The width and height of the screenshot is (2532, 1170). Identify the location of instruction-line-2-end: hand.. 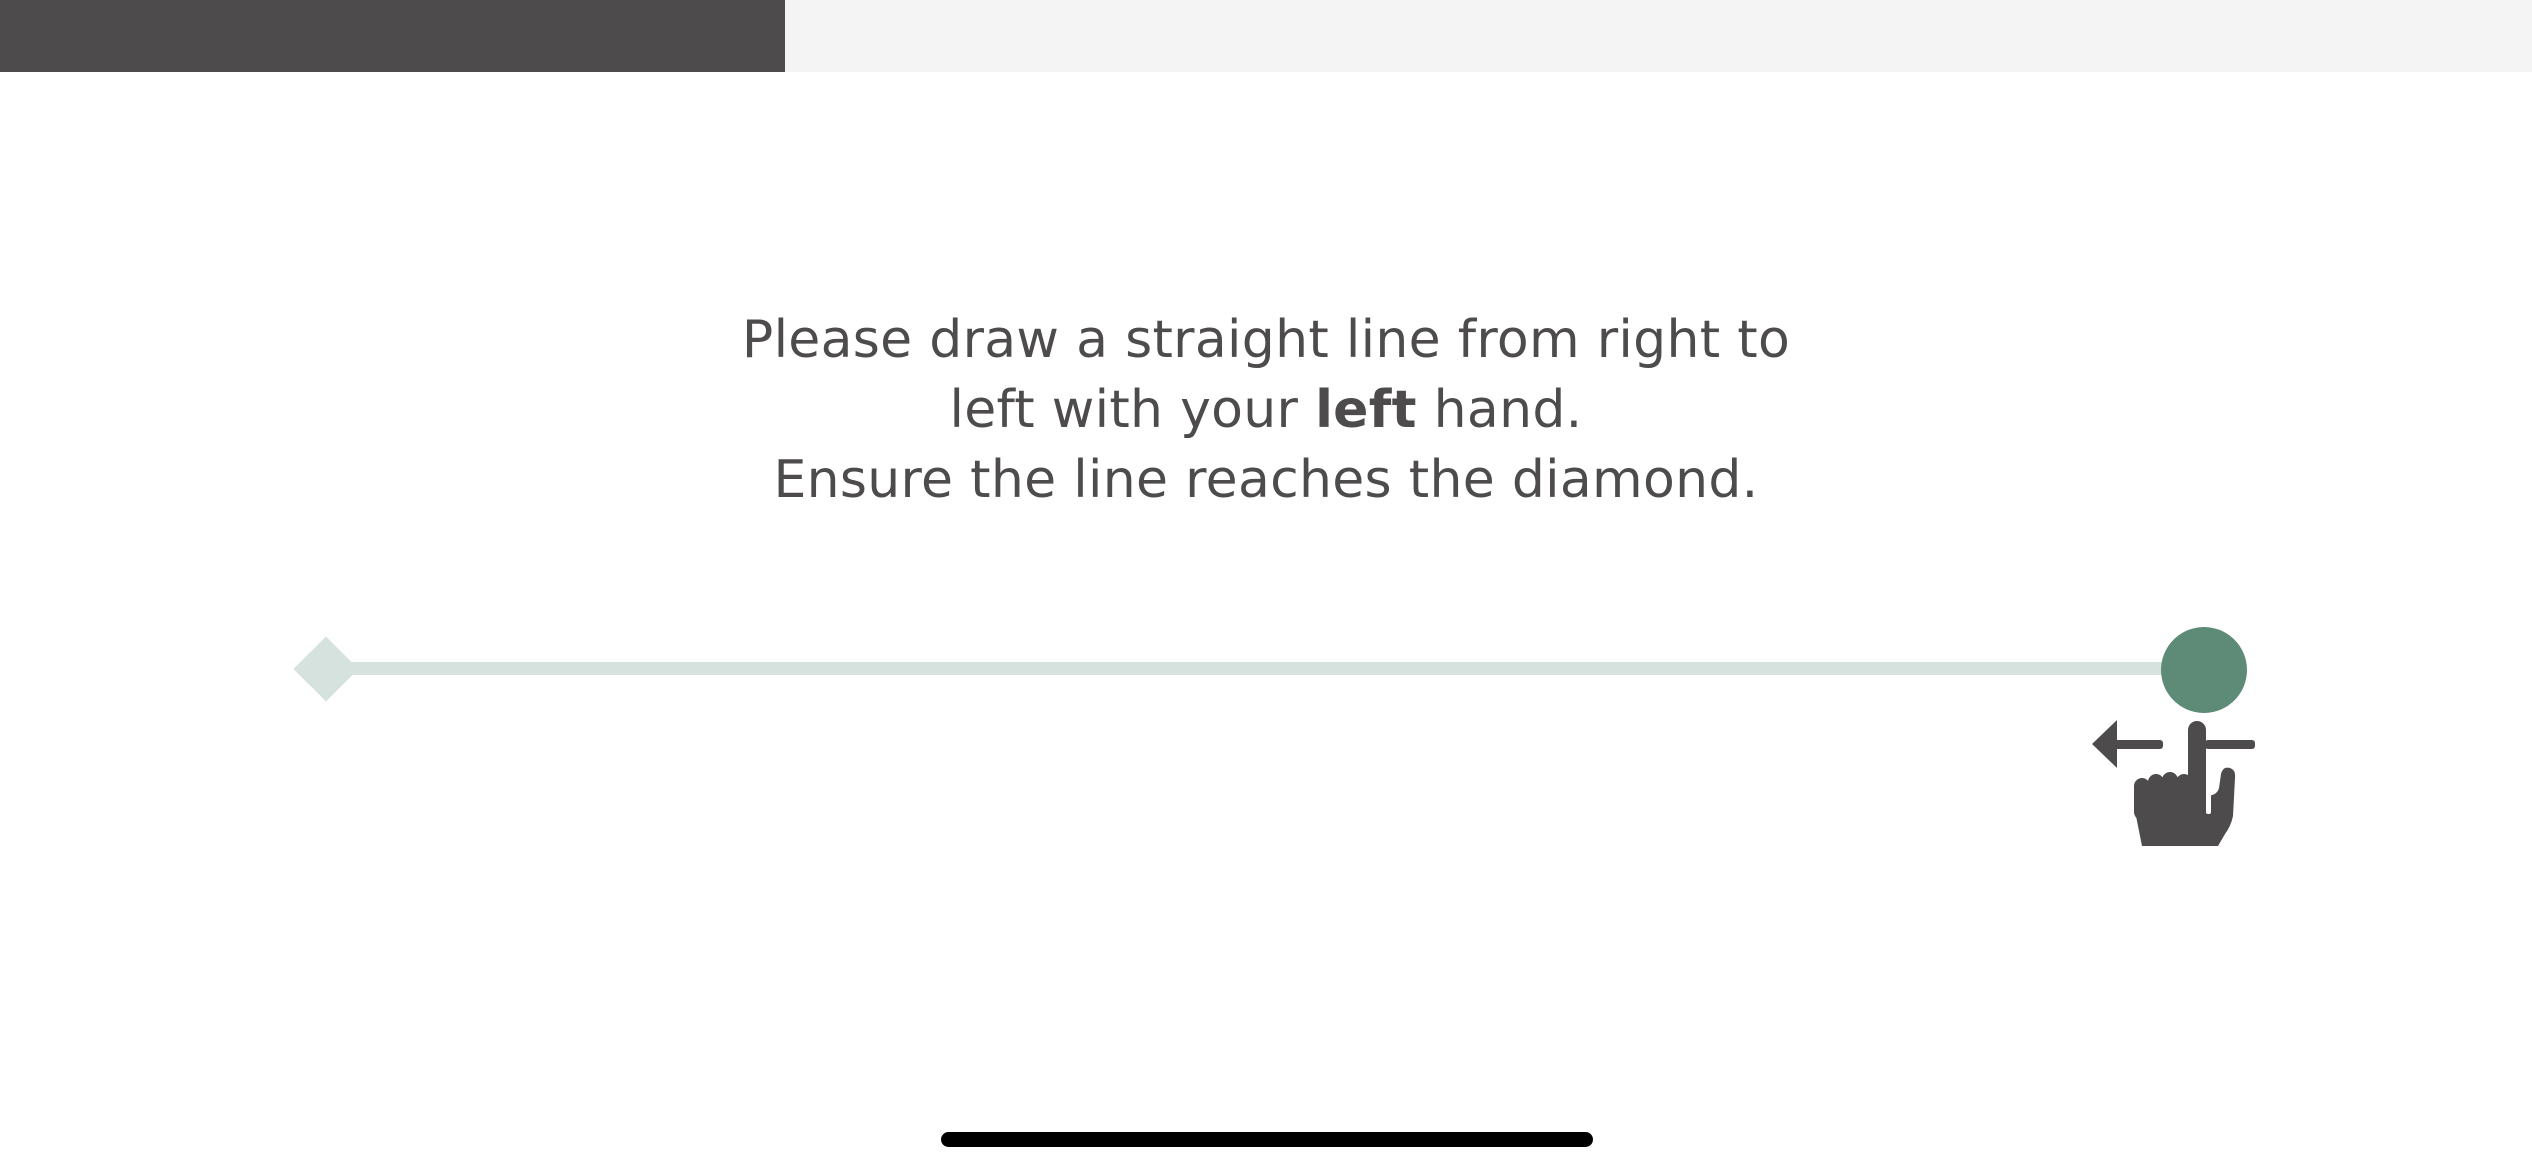
(1499, 410).